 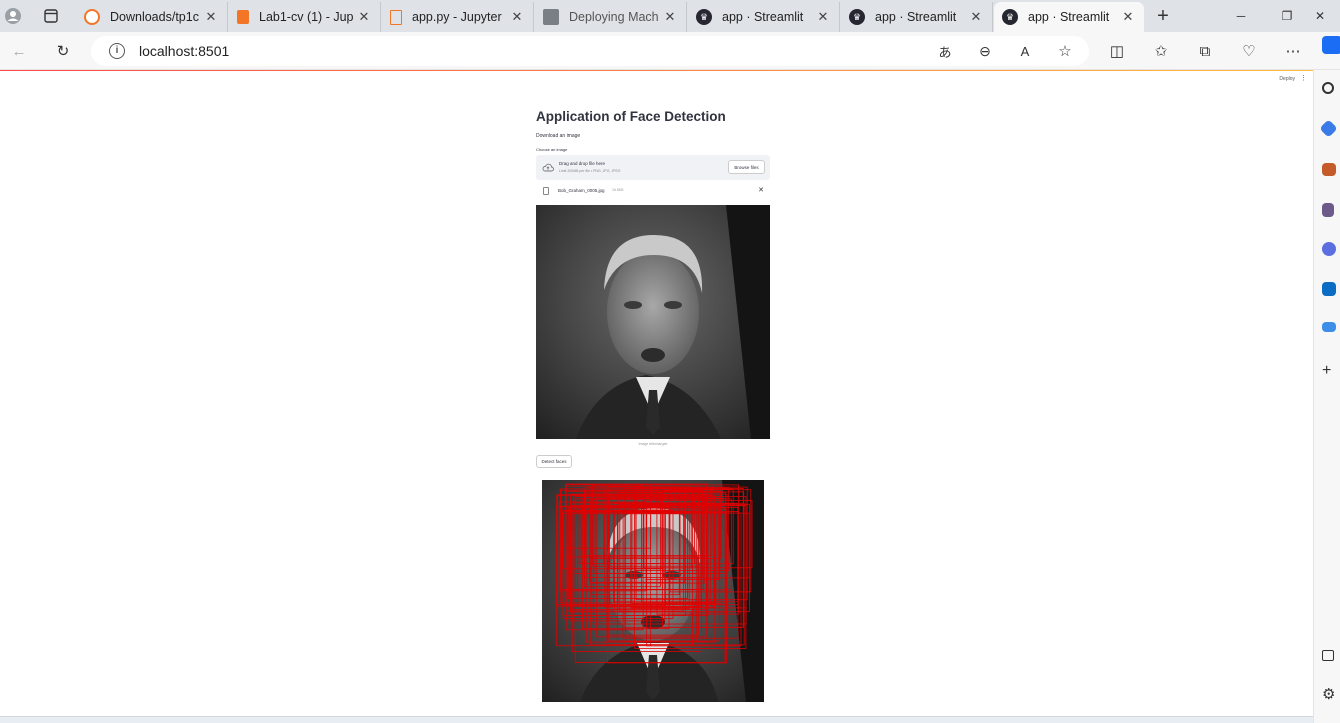 I want to click on tools-icon, so click(x=1329, y=169).